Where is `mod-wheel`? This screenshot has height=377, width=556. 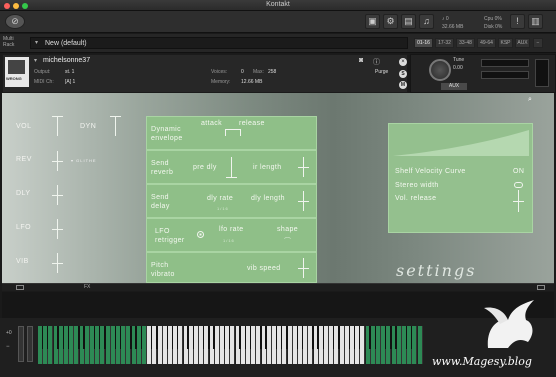 mod-wheel is located at coordinates (30, 344).